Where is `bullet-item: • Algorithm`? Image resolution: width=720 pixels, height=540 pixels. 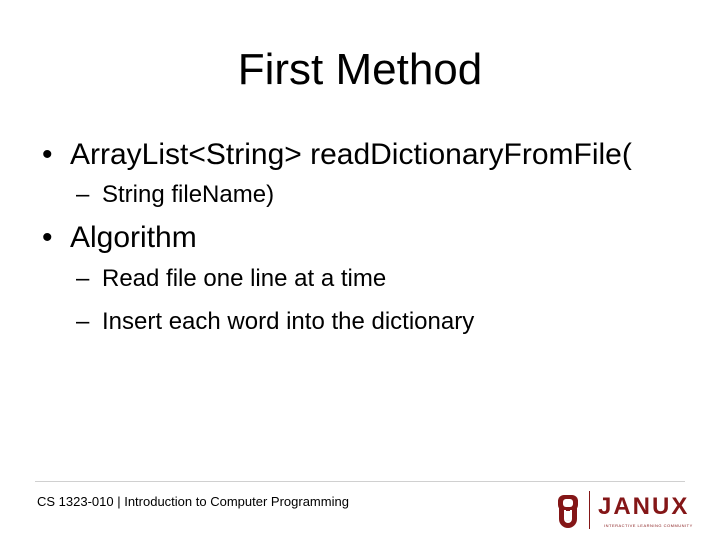
bullet-item: • Algorithm is located at coordinates (119, 238).